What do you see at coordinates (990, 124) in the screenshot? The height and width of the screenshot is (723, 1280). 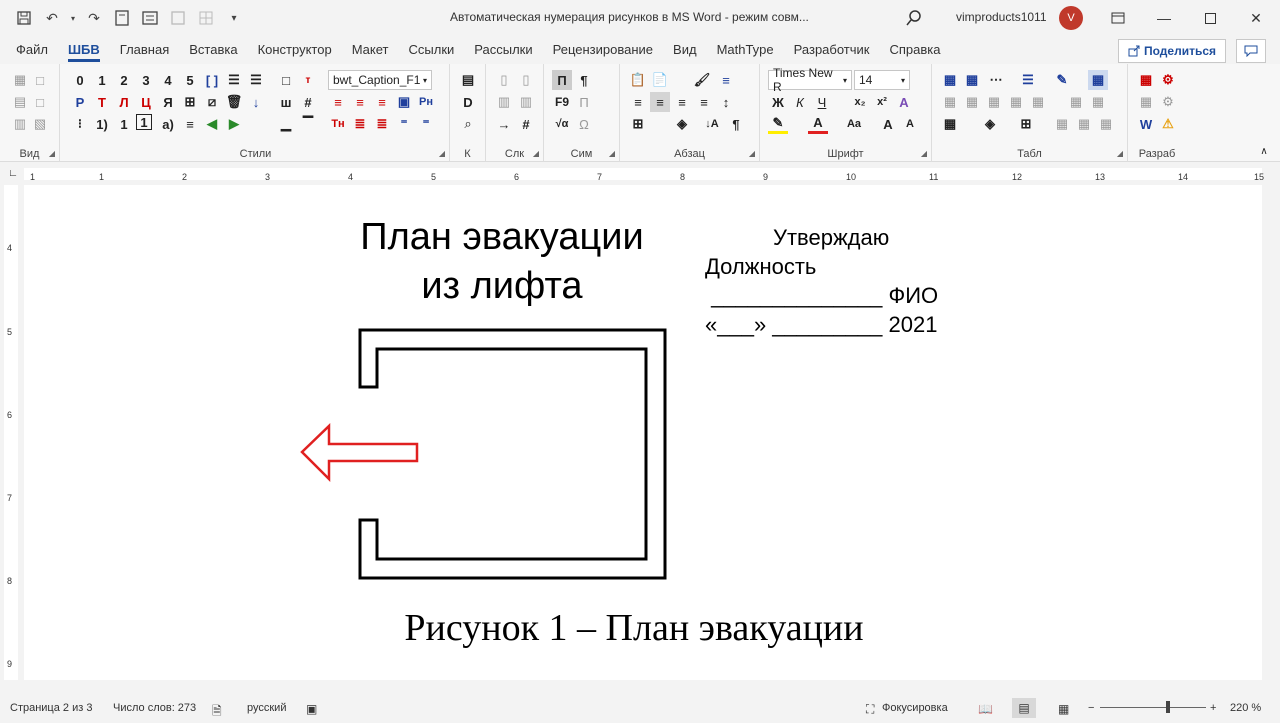 I see `table-shading-icon: ◈` at bounding box center [990, 124].